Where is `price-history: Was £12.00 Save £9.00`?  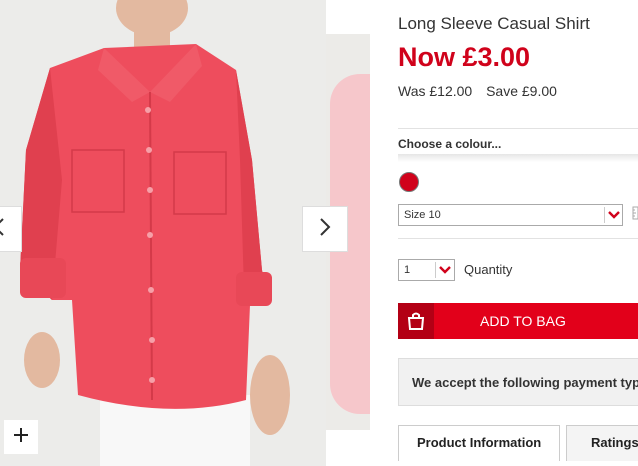 price-history: Was £12.00 Save £9.00 is located at coordinates (482, 91).